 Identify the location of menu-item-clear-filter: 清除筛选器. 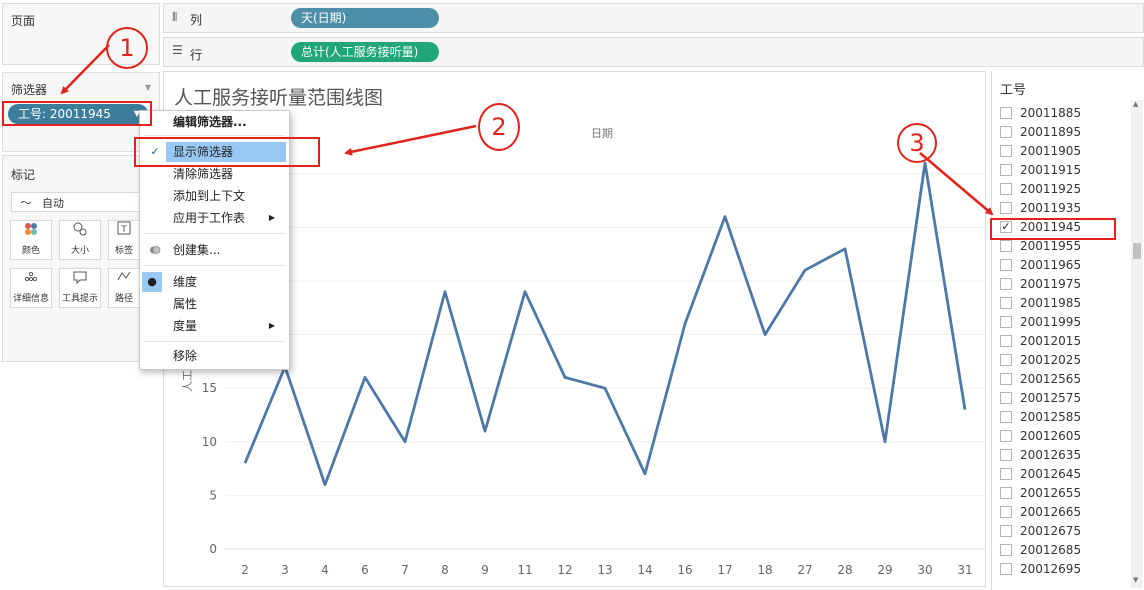
(214, 174).